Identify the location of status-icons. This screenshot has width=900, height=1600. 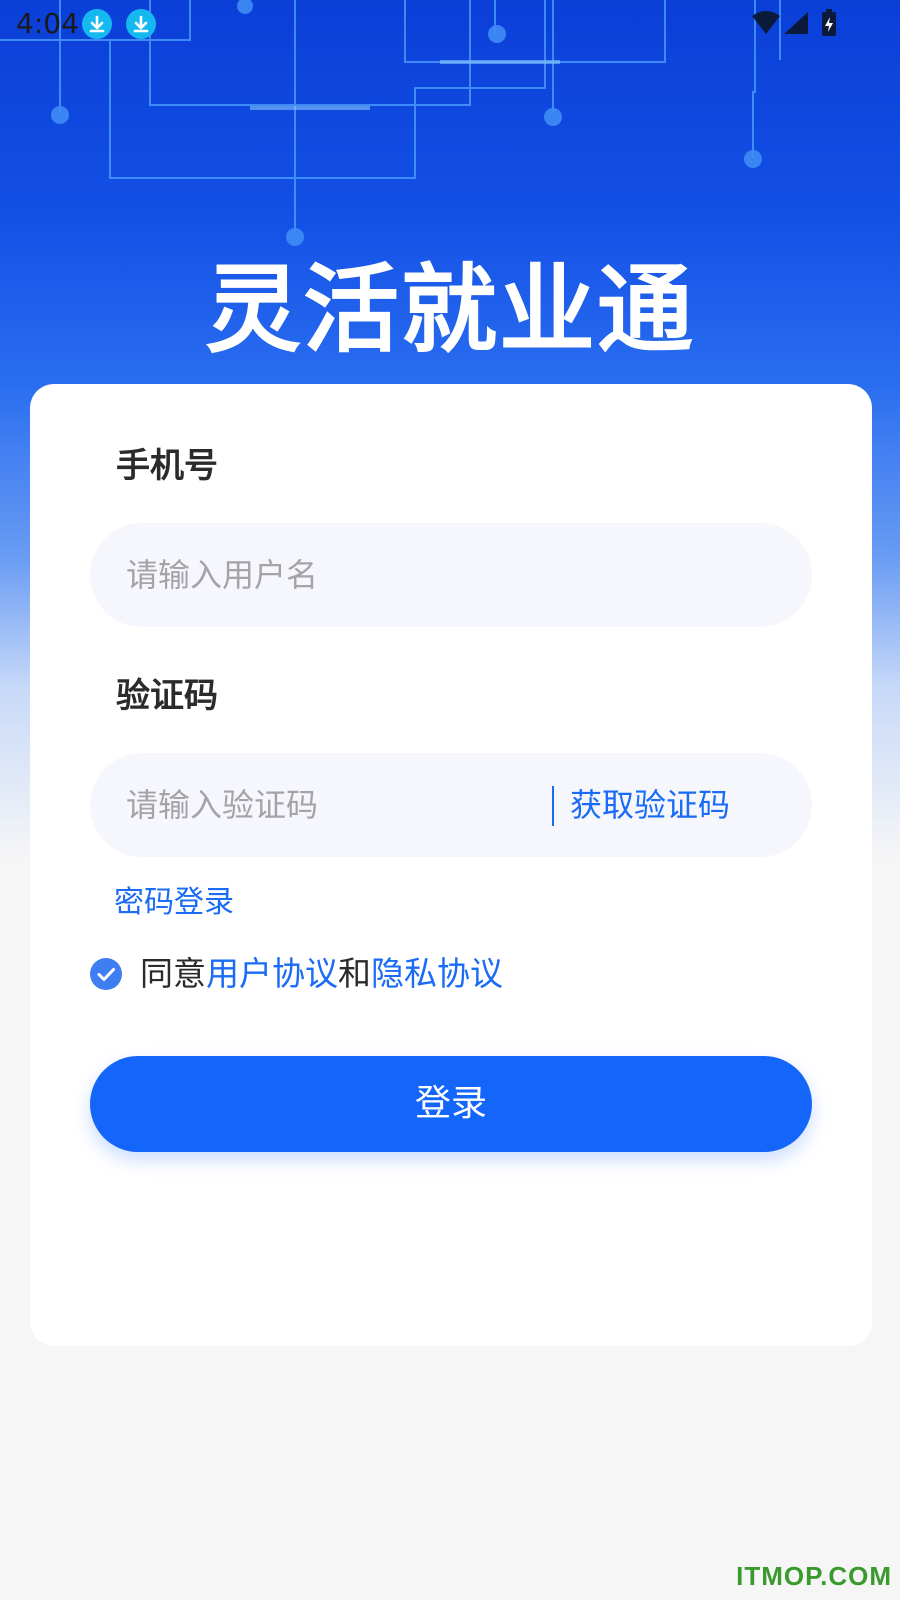
(798, 24).